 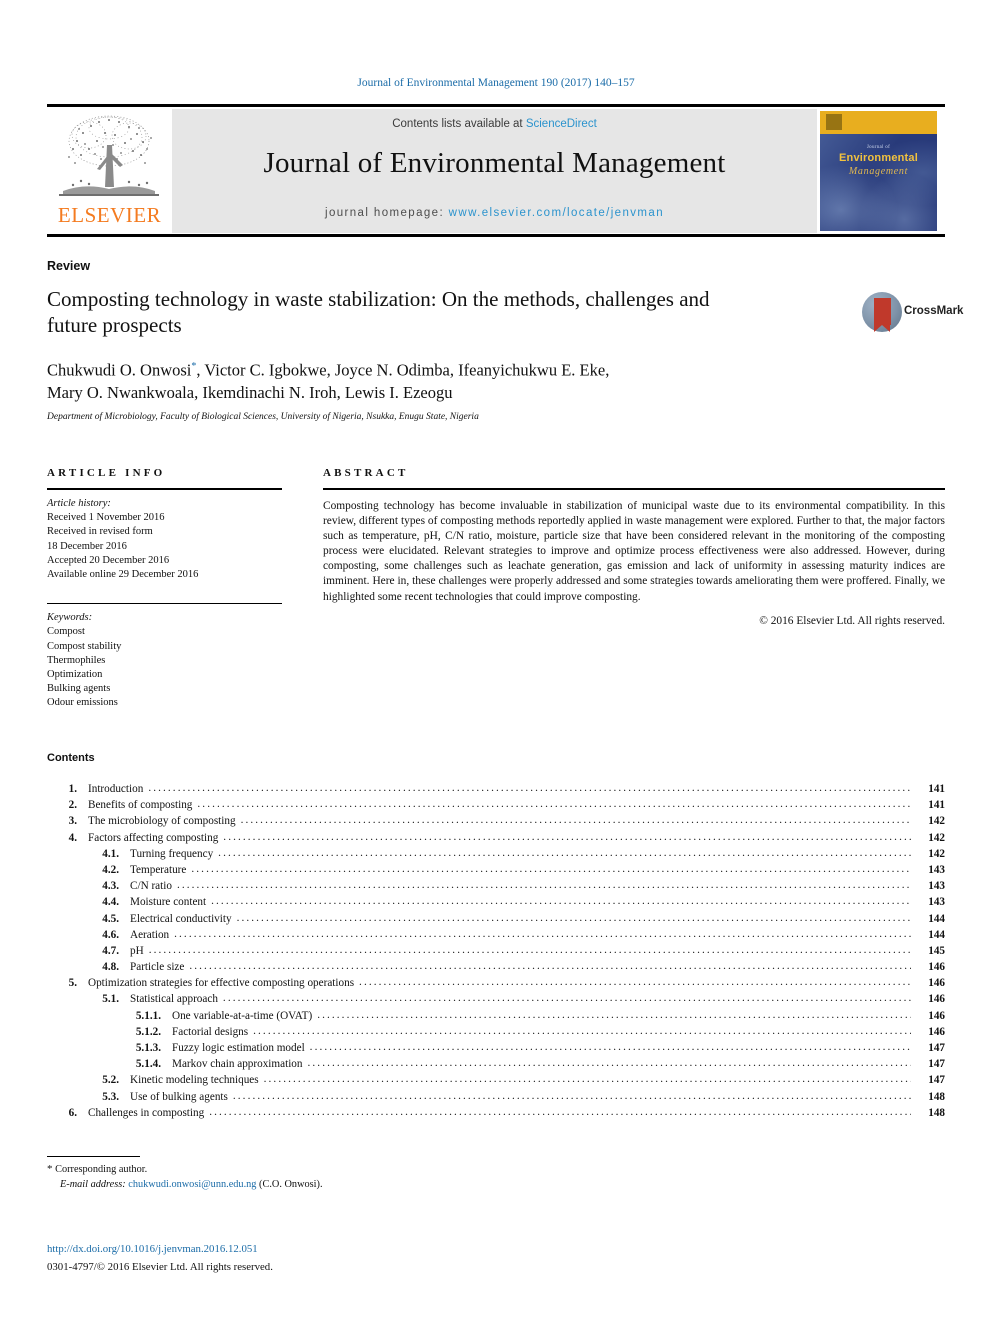 What do you see at coordinates (556, 213) in the screenshot?
I see `journal-homepage-link: www.elsevier.com/locate/jenvman` at bounding box center [556, 213].